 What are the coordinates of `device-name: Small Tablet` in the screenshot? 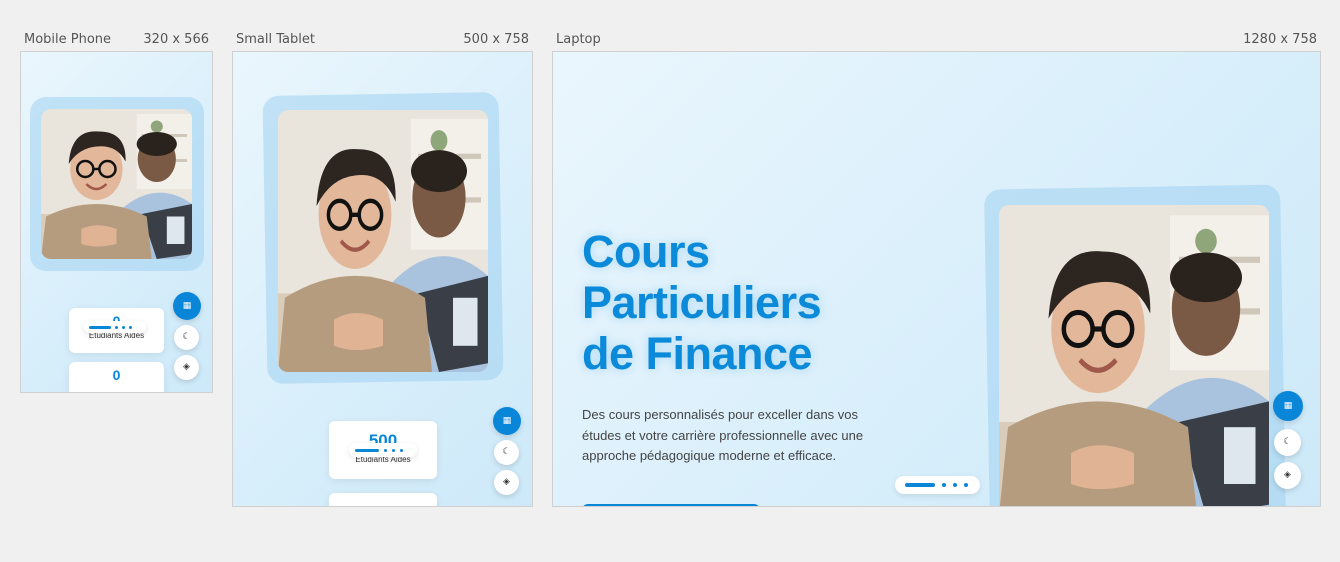 It's located at (275, 39).